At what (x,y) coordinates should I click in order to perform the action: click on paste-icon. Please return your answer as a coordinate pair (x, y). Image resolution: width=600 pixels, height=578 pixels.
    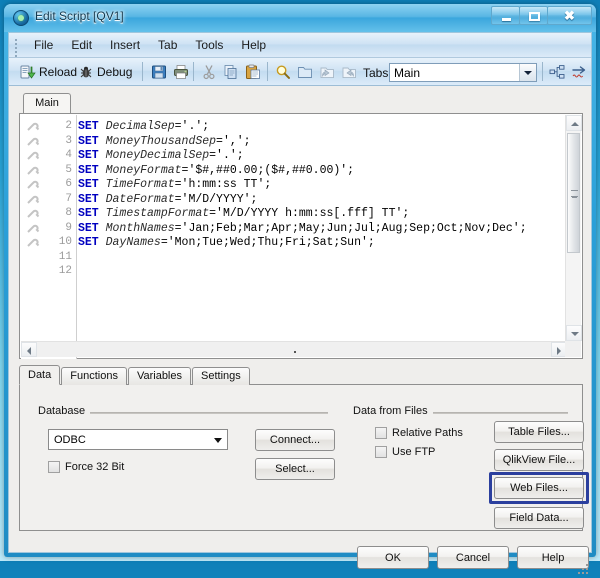
    Looking at the image, I should click on (253, 72).